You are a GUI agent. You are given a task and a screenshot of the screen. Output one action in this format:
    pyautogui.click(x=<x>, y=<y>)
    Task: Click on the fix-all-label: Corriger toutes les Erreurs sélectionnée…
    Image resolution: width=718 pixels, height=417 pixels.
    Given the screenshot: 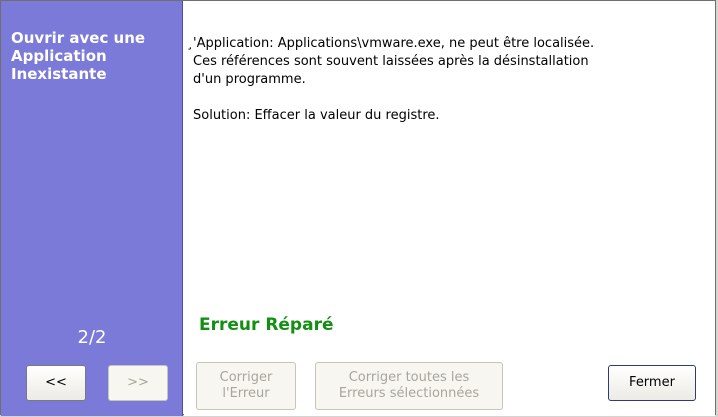 What is the action you would take?
    pyautogui.click(x=409, y=385)
    